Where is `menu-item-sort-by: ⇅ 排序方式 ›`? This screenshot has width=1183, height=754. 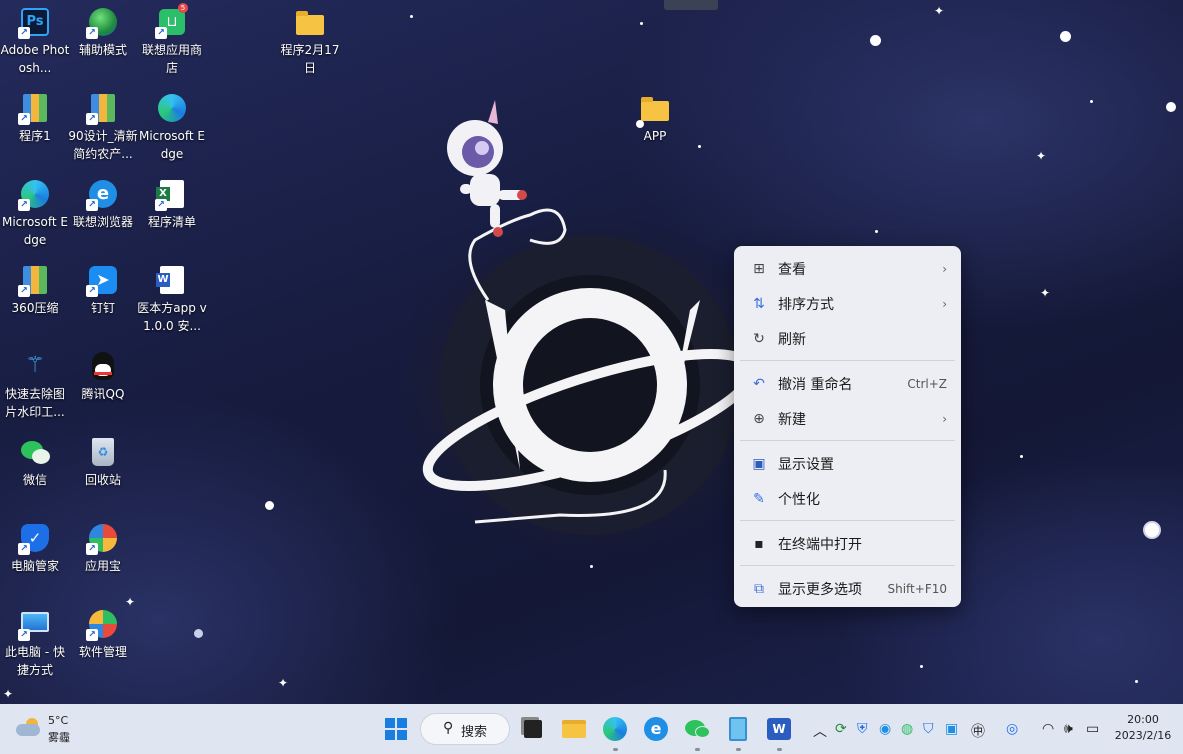 menu-item-sort-by: ⇅ 排序方式 › is located at coordinates (847, 303).